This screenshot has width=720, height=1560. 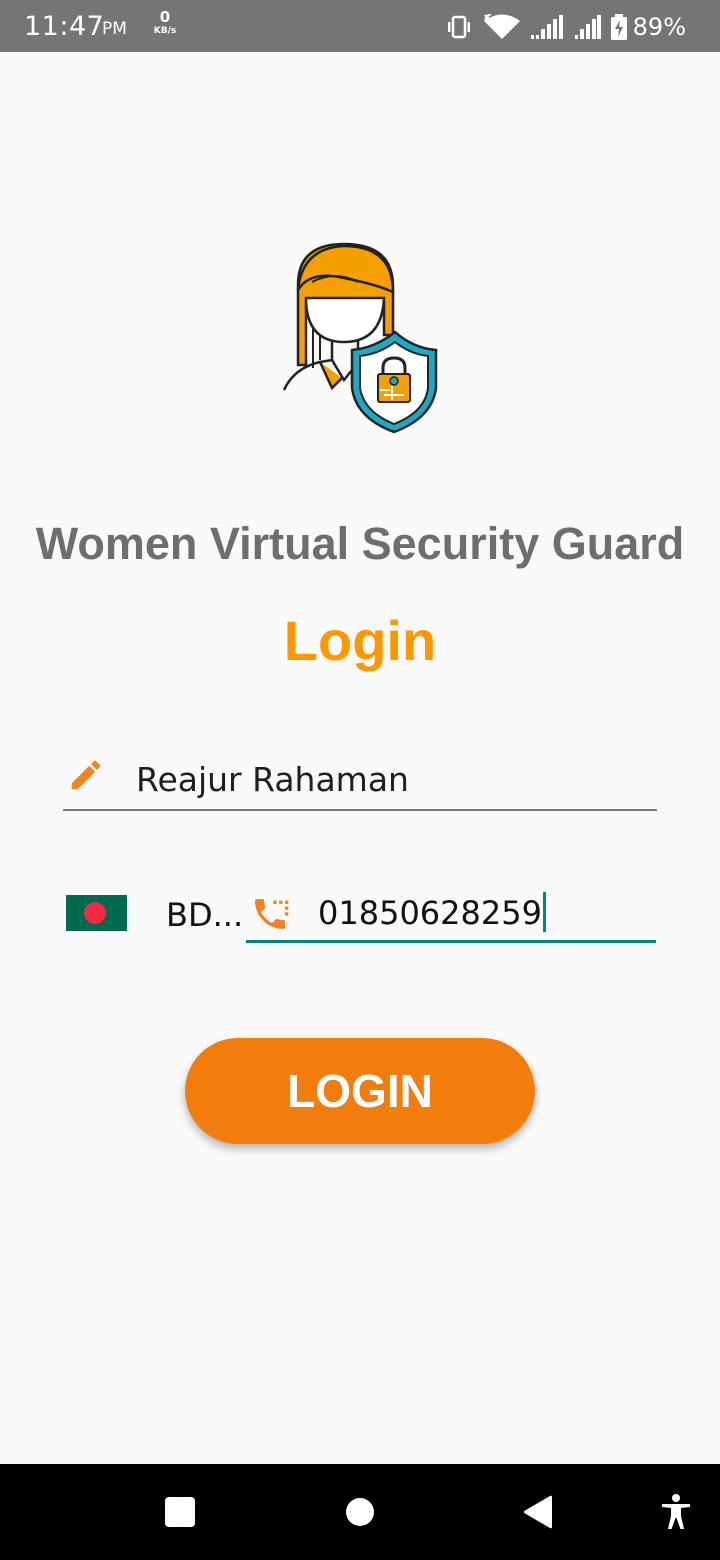 I want to click on name-field: Reajur Rahaman, so click(x=360, y=779).